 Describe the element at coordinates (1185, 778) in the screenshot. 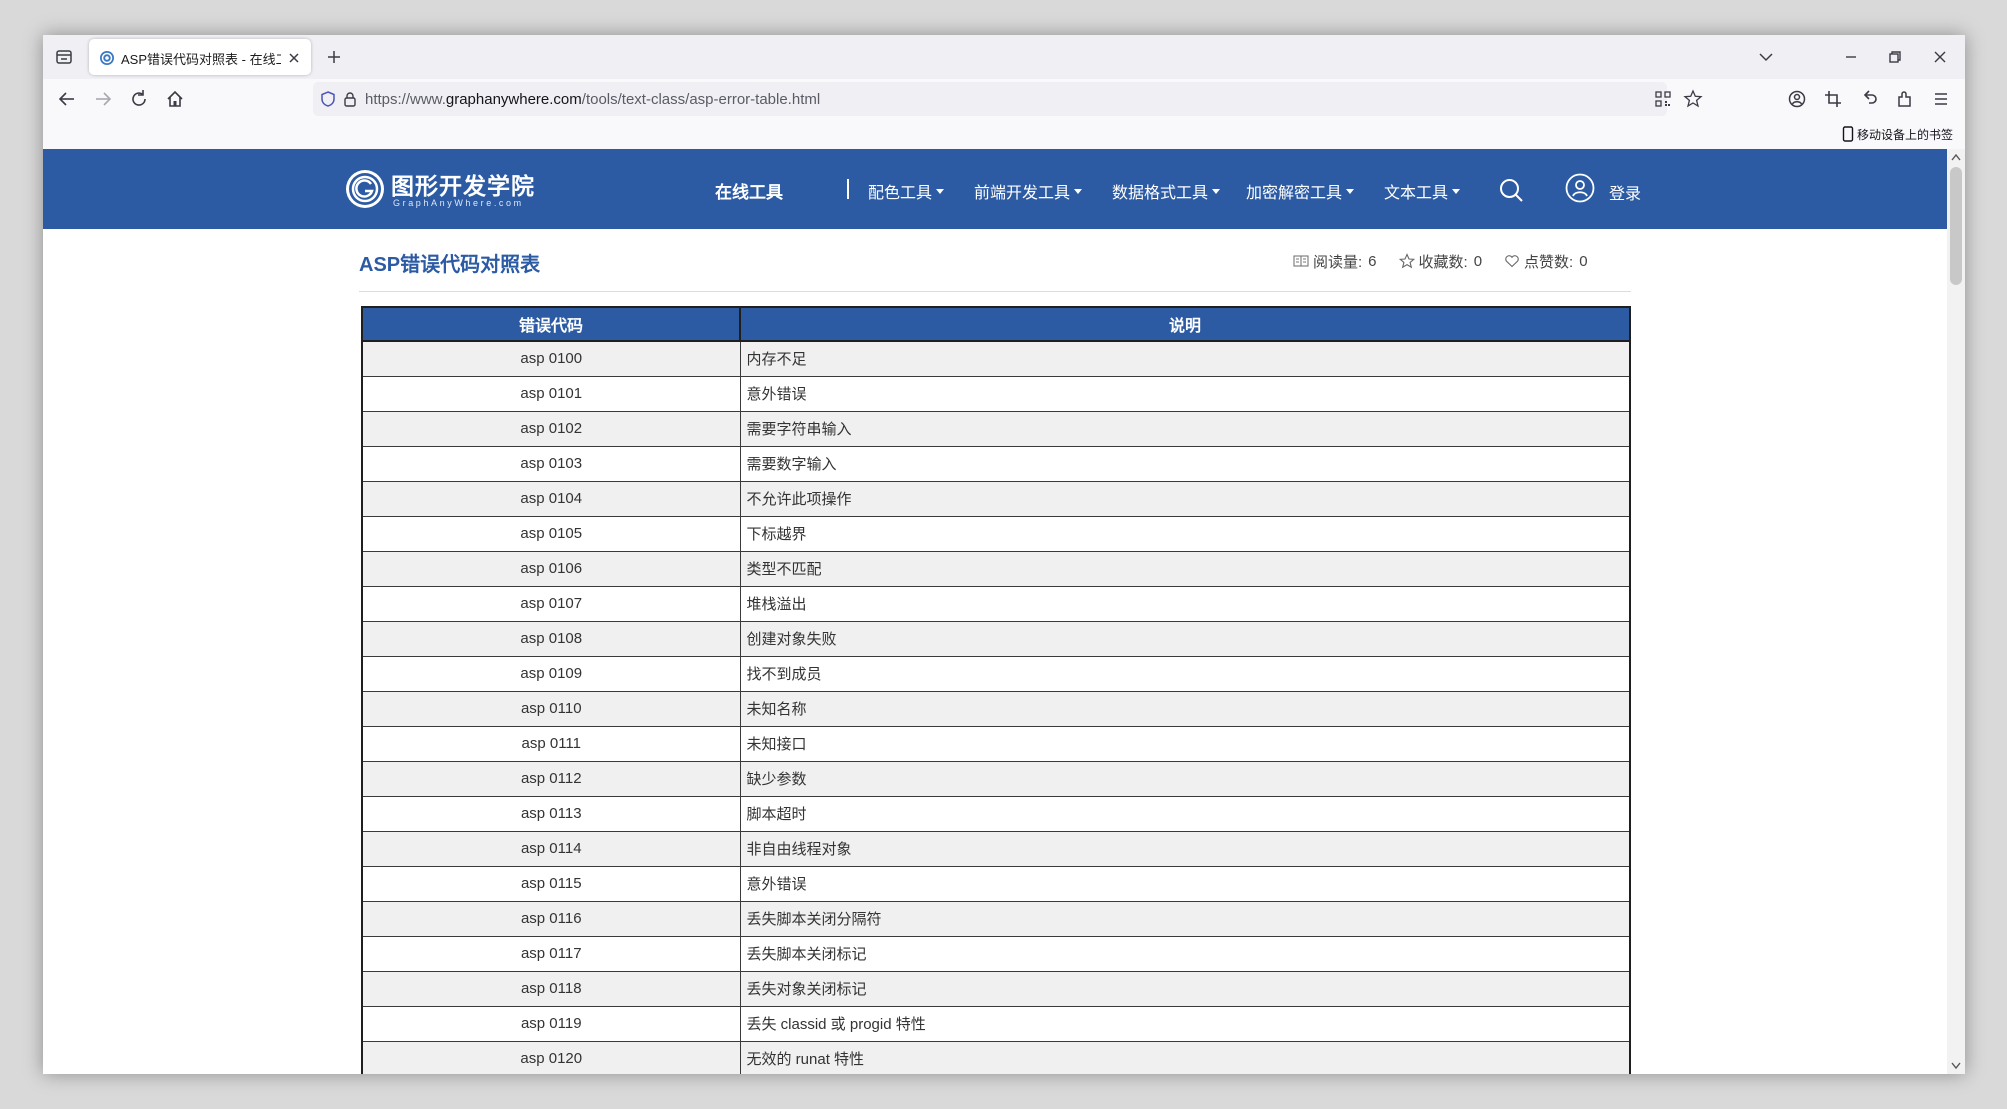

I see `error-description-cell: 缺少参数` at that location.